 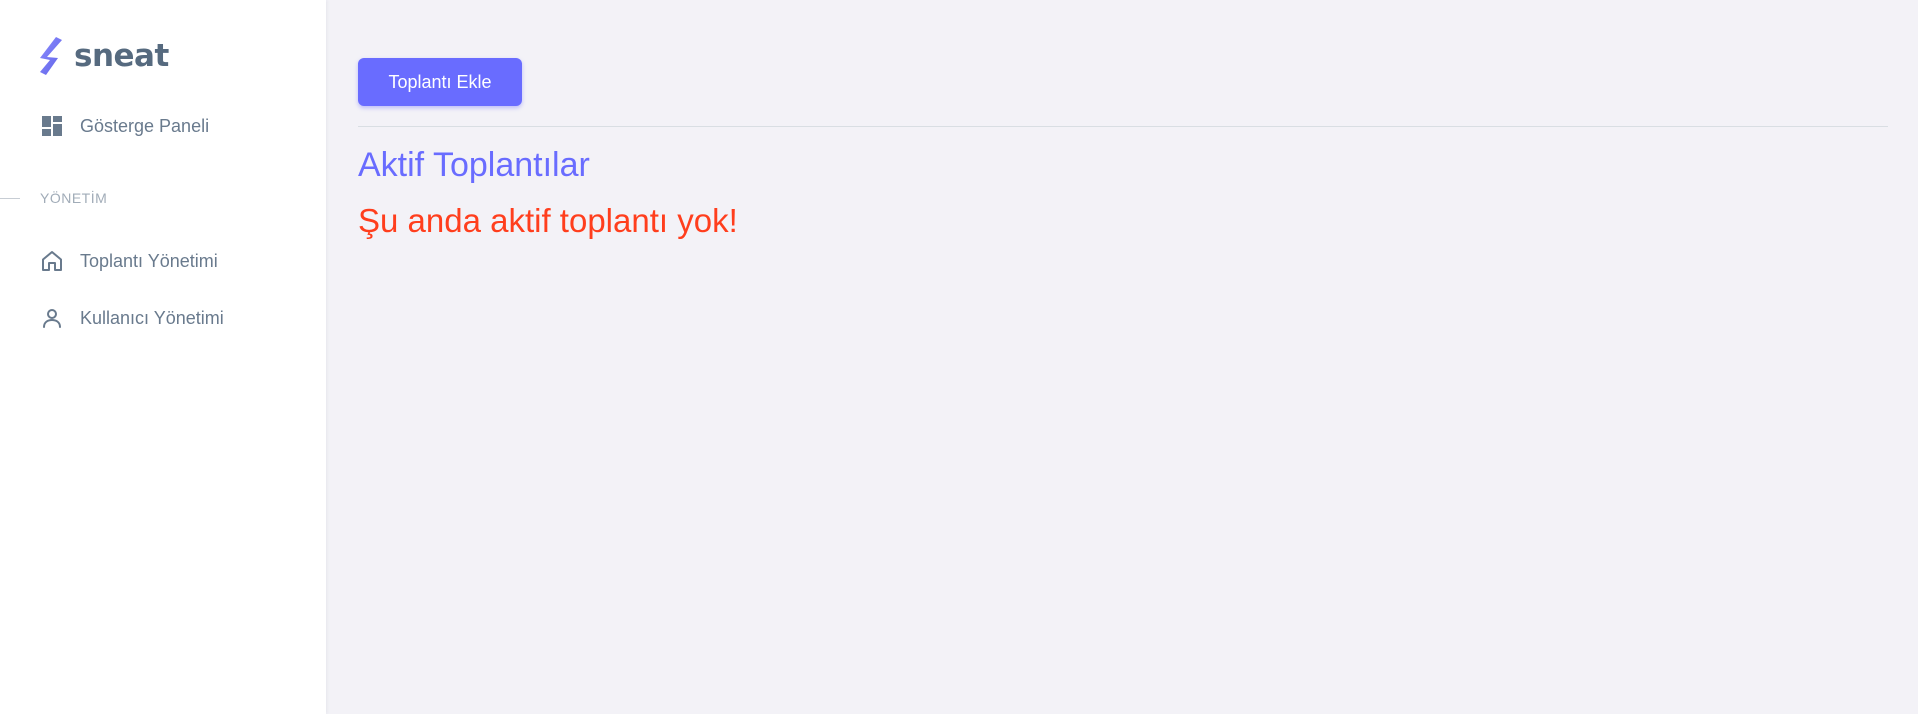 What do you see at coordinates (52, 126) in the screenshot?
I see `dashboard-icon` at bounding box center [52, 126].